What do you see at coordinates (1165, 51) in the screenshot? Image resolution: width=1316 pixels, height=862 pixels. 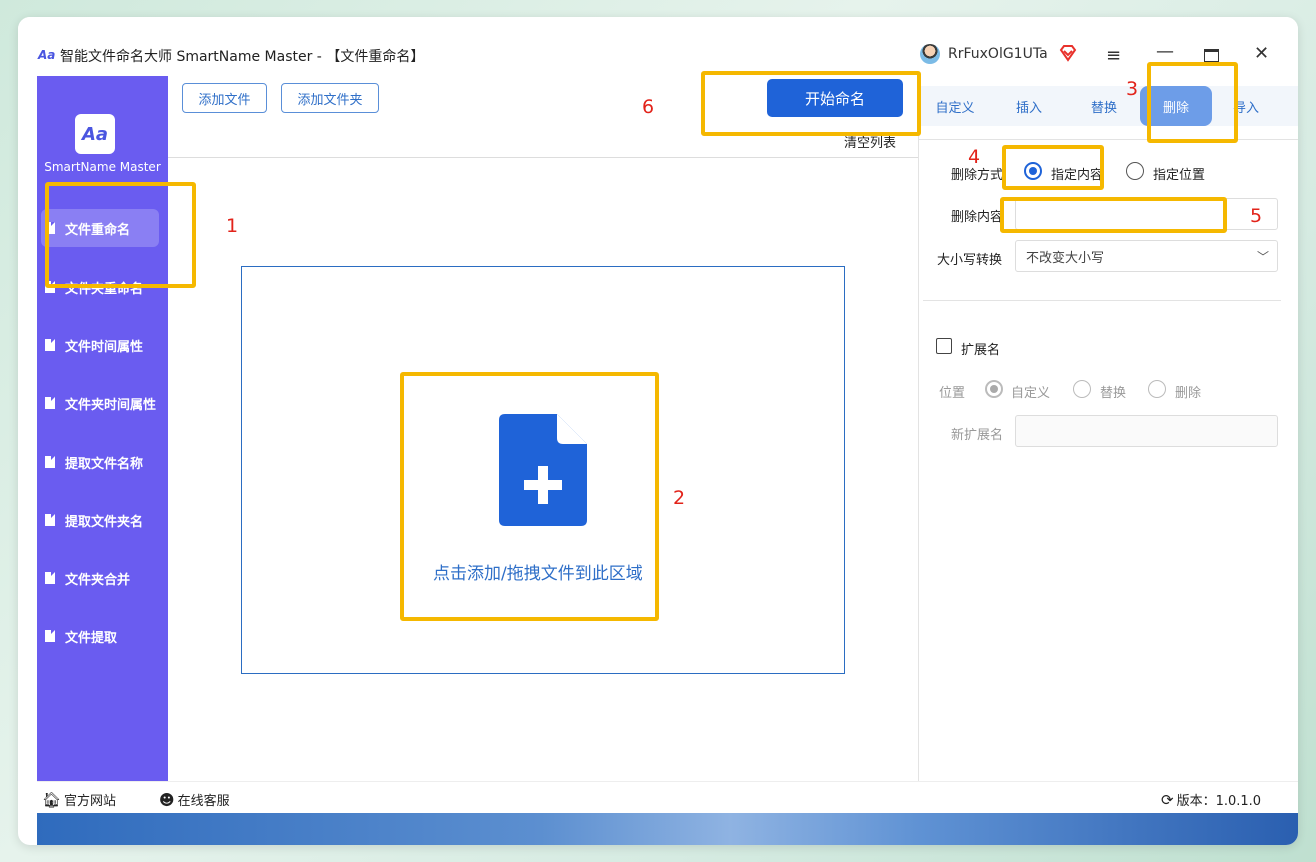 I see `minimize-icon: —` at bounding box center [1165, 51].